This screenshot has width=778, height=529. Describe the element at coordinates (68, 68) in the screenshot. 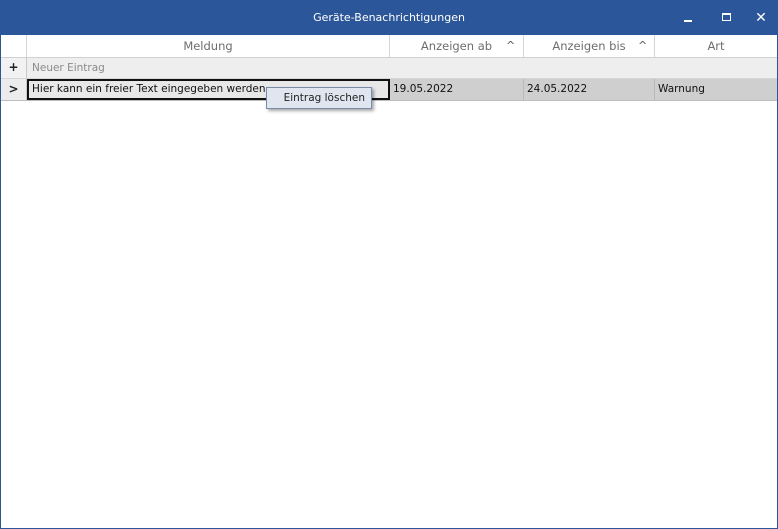

I see `new-entry-label: Neuer Eintrag` at that location.